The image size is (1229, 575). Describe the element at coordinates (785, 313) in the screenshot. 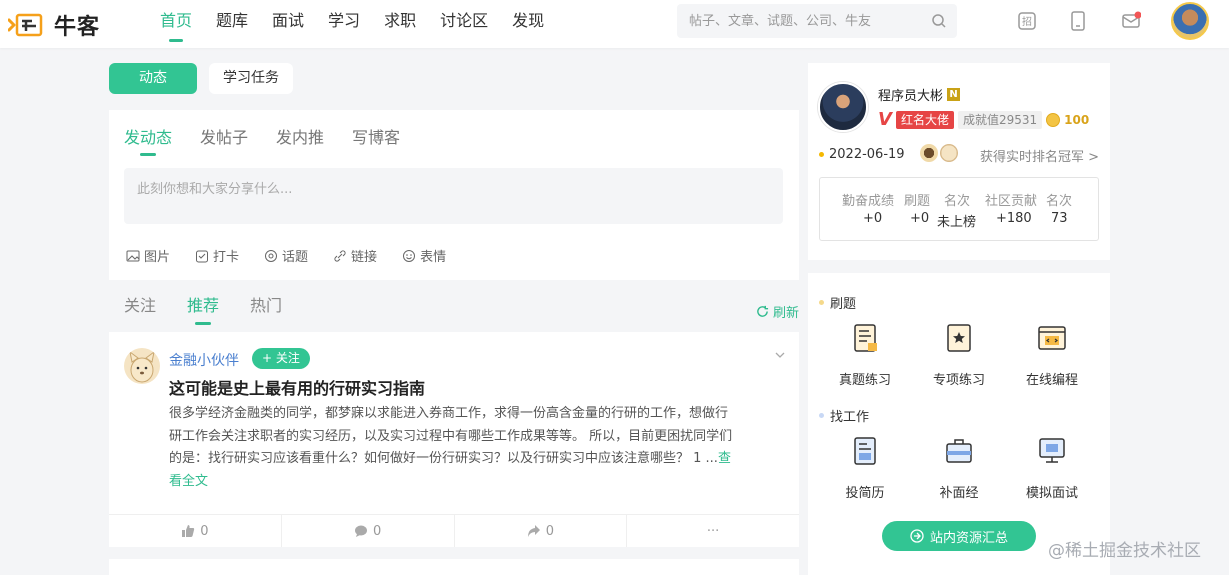

I see `refresh-label: 刷新` at that location.